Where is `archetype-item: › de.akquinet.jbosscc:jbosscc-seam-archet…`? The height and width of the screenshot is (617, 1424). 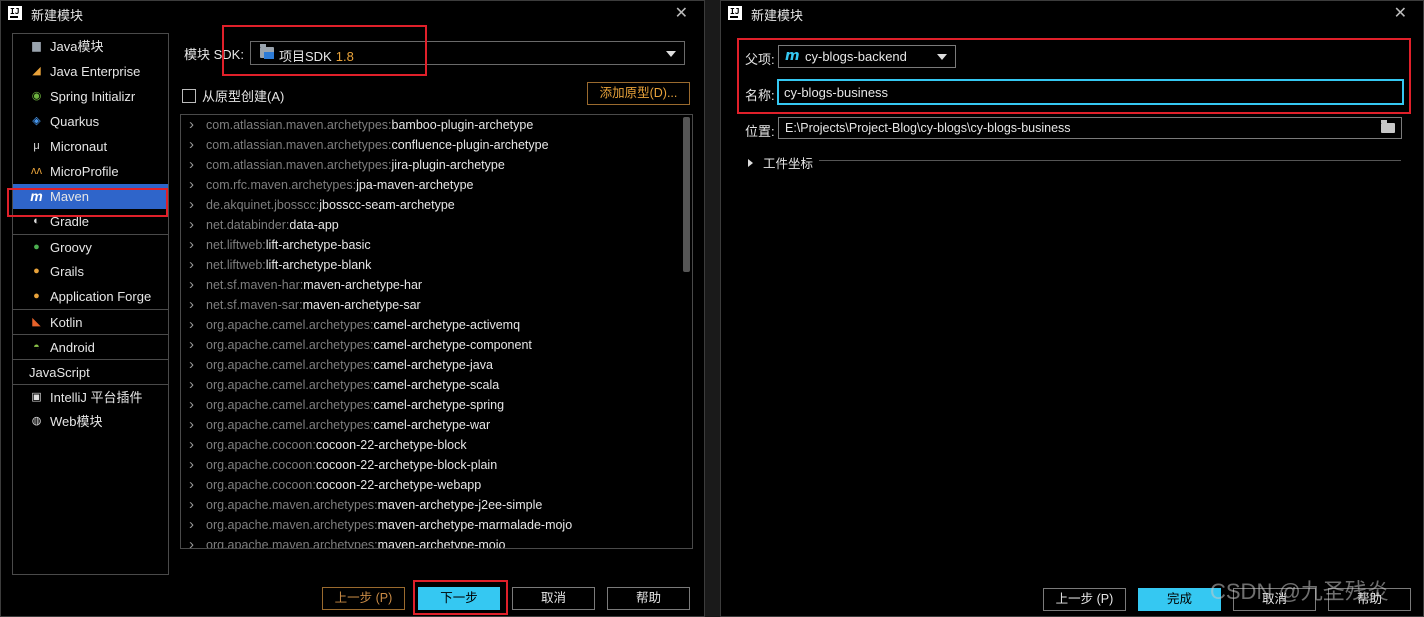
archetype-item: › de.akquinet.jbosscc:jbosscc-seam-archet… is located at coordinates (436, 205).